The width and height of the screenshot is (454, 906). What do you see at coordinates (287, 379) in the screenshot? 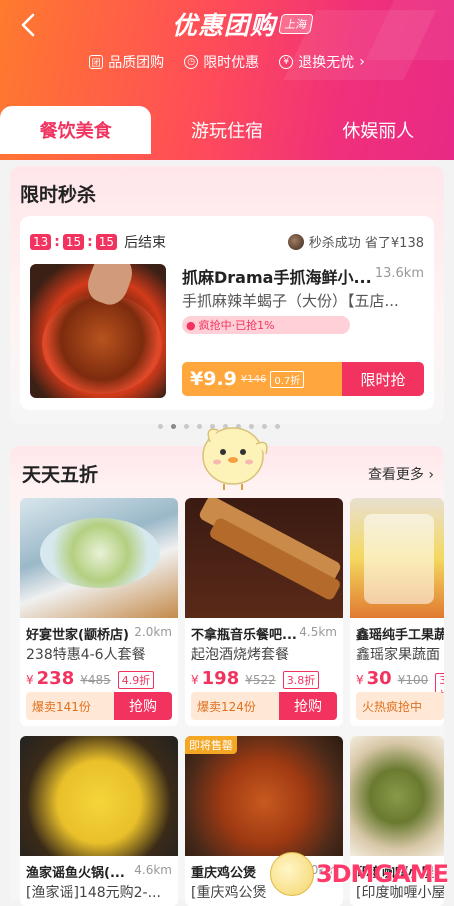
I see `discount-badge: 0.7折` at bounding box center [287, 379].